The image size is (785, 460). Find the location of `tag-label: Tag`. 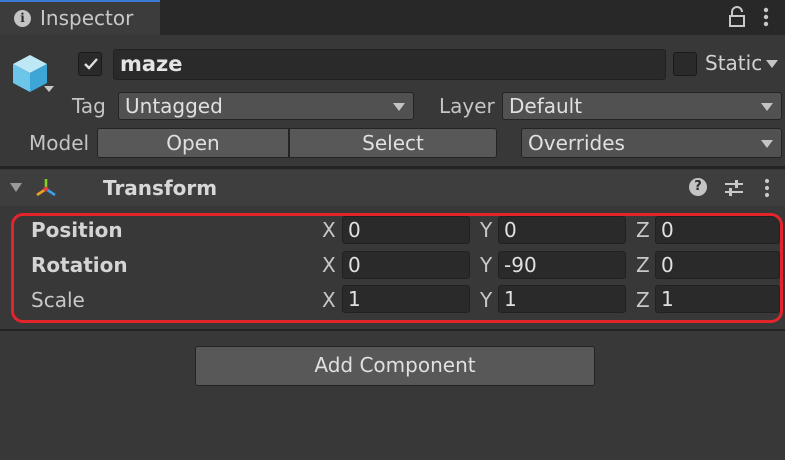

tag-label: Tag is located at coordinates (89, 106).